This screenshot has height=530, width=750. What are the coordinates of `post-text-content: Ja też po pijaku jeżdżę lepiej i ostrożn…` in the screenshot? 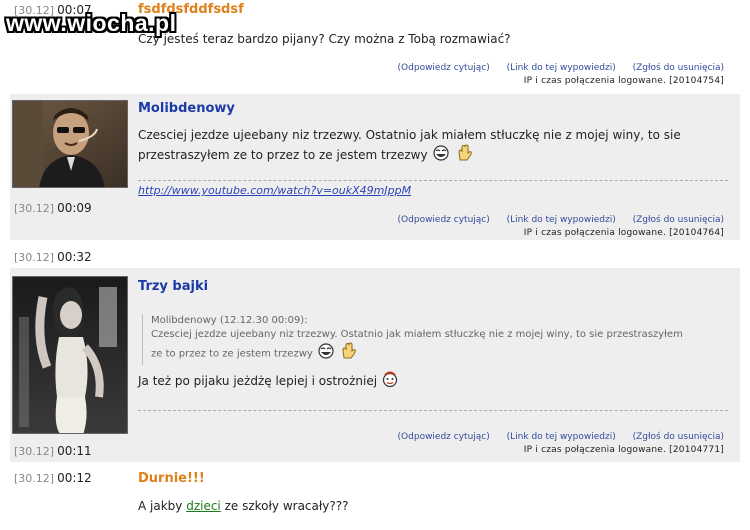 It's located at (258, 381).